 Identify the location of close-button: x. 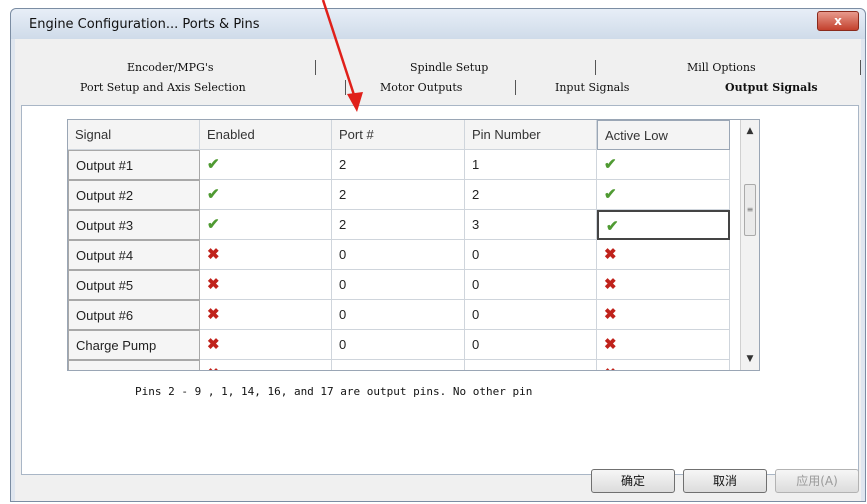
(838, 21).